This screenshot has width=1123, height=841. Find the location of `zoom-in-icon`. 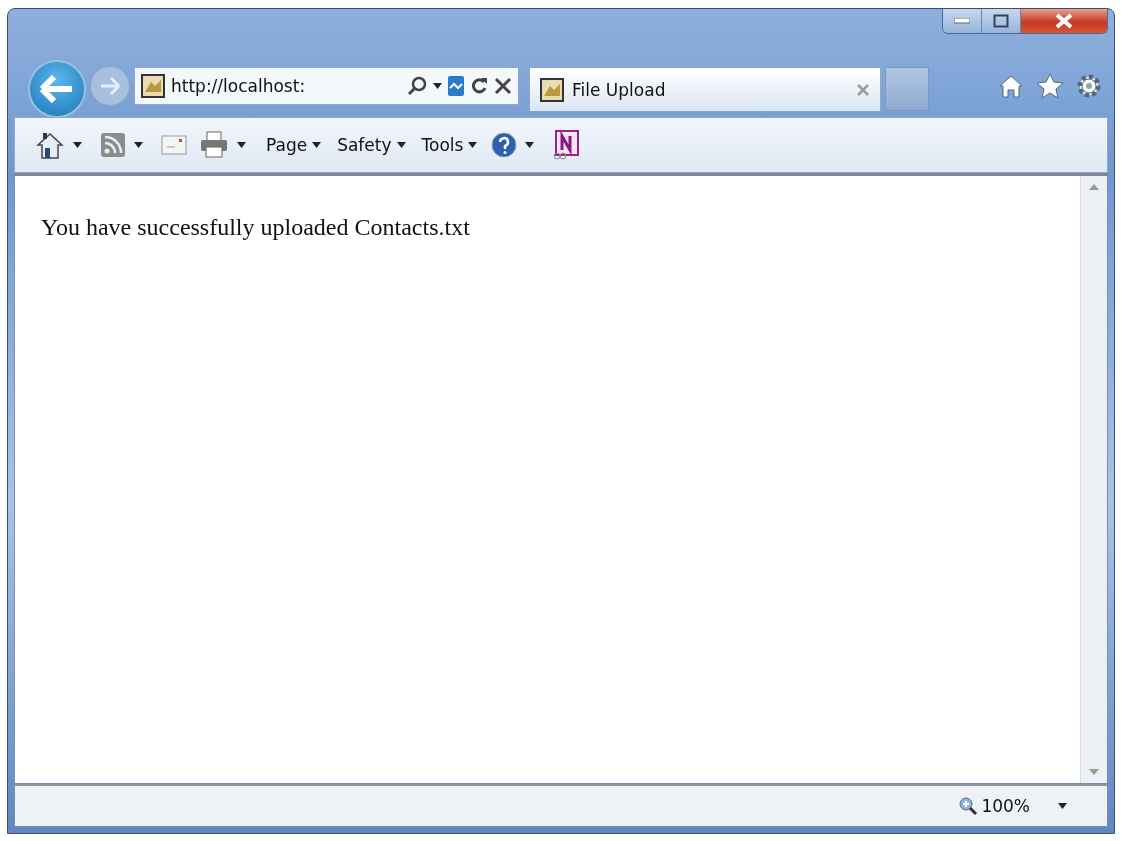

zoom-in-icon is located at coordinates (968, 806).